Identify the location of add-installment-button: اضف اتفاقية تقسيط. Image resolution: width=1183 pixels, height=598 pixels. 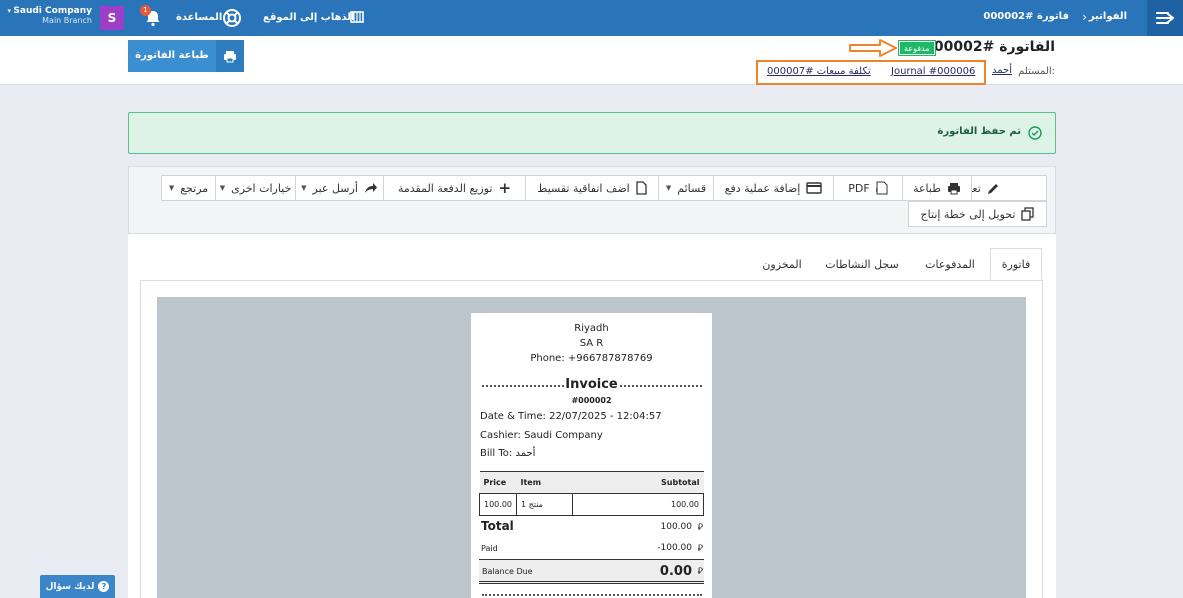
(592, 188).